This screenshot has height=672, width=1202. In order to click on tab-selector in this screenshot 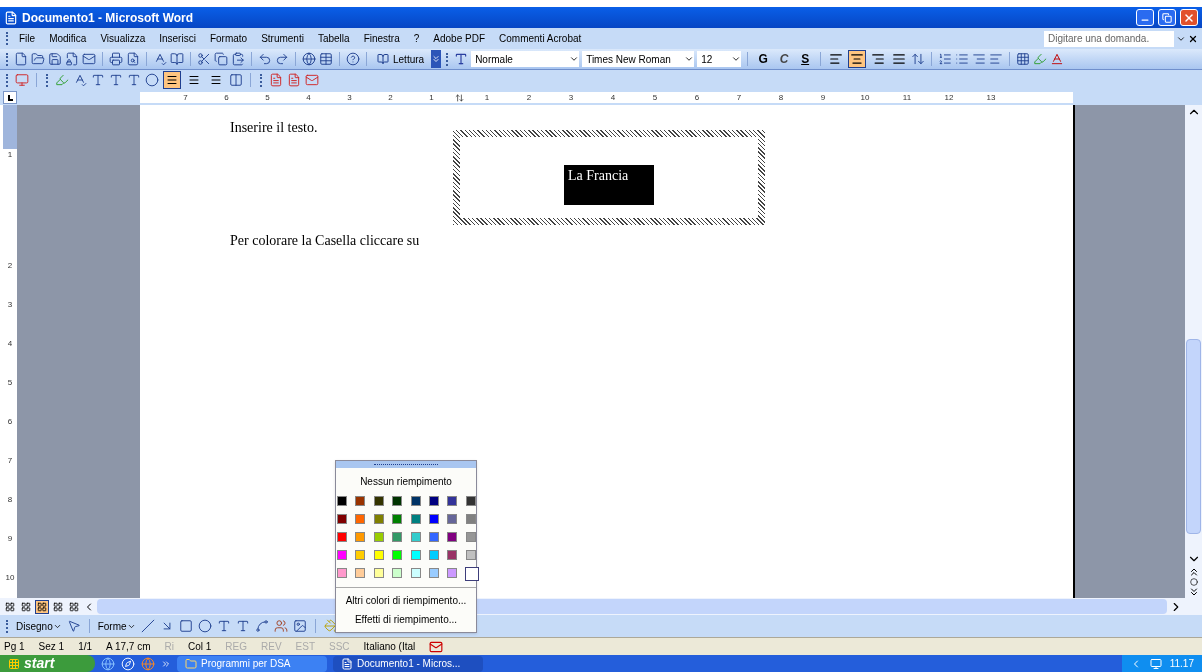, I will do `click(10, 97)`.